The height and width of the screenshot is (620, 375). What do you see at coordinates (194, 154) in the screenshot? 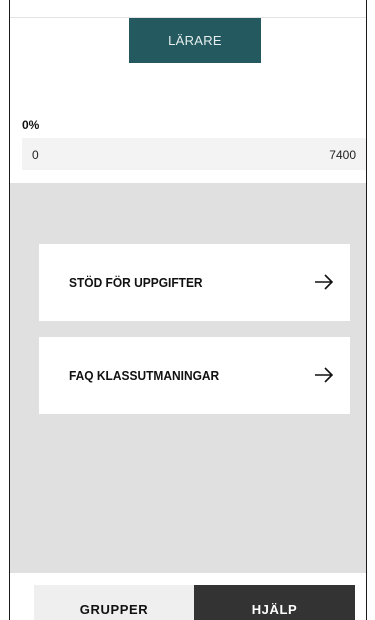
I see `progress-bar: 0 7400` at bounding box center [194, 154].